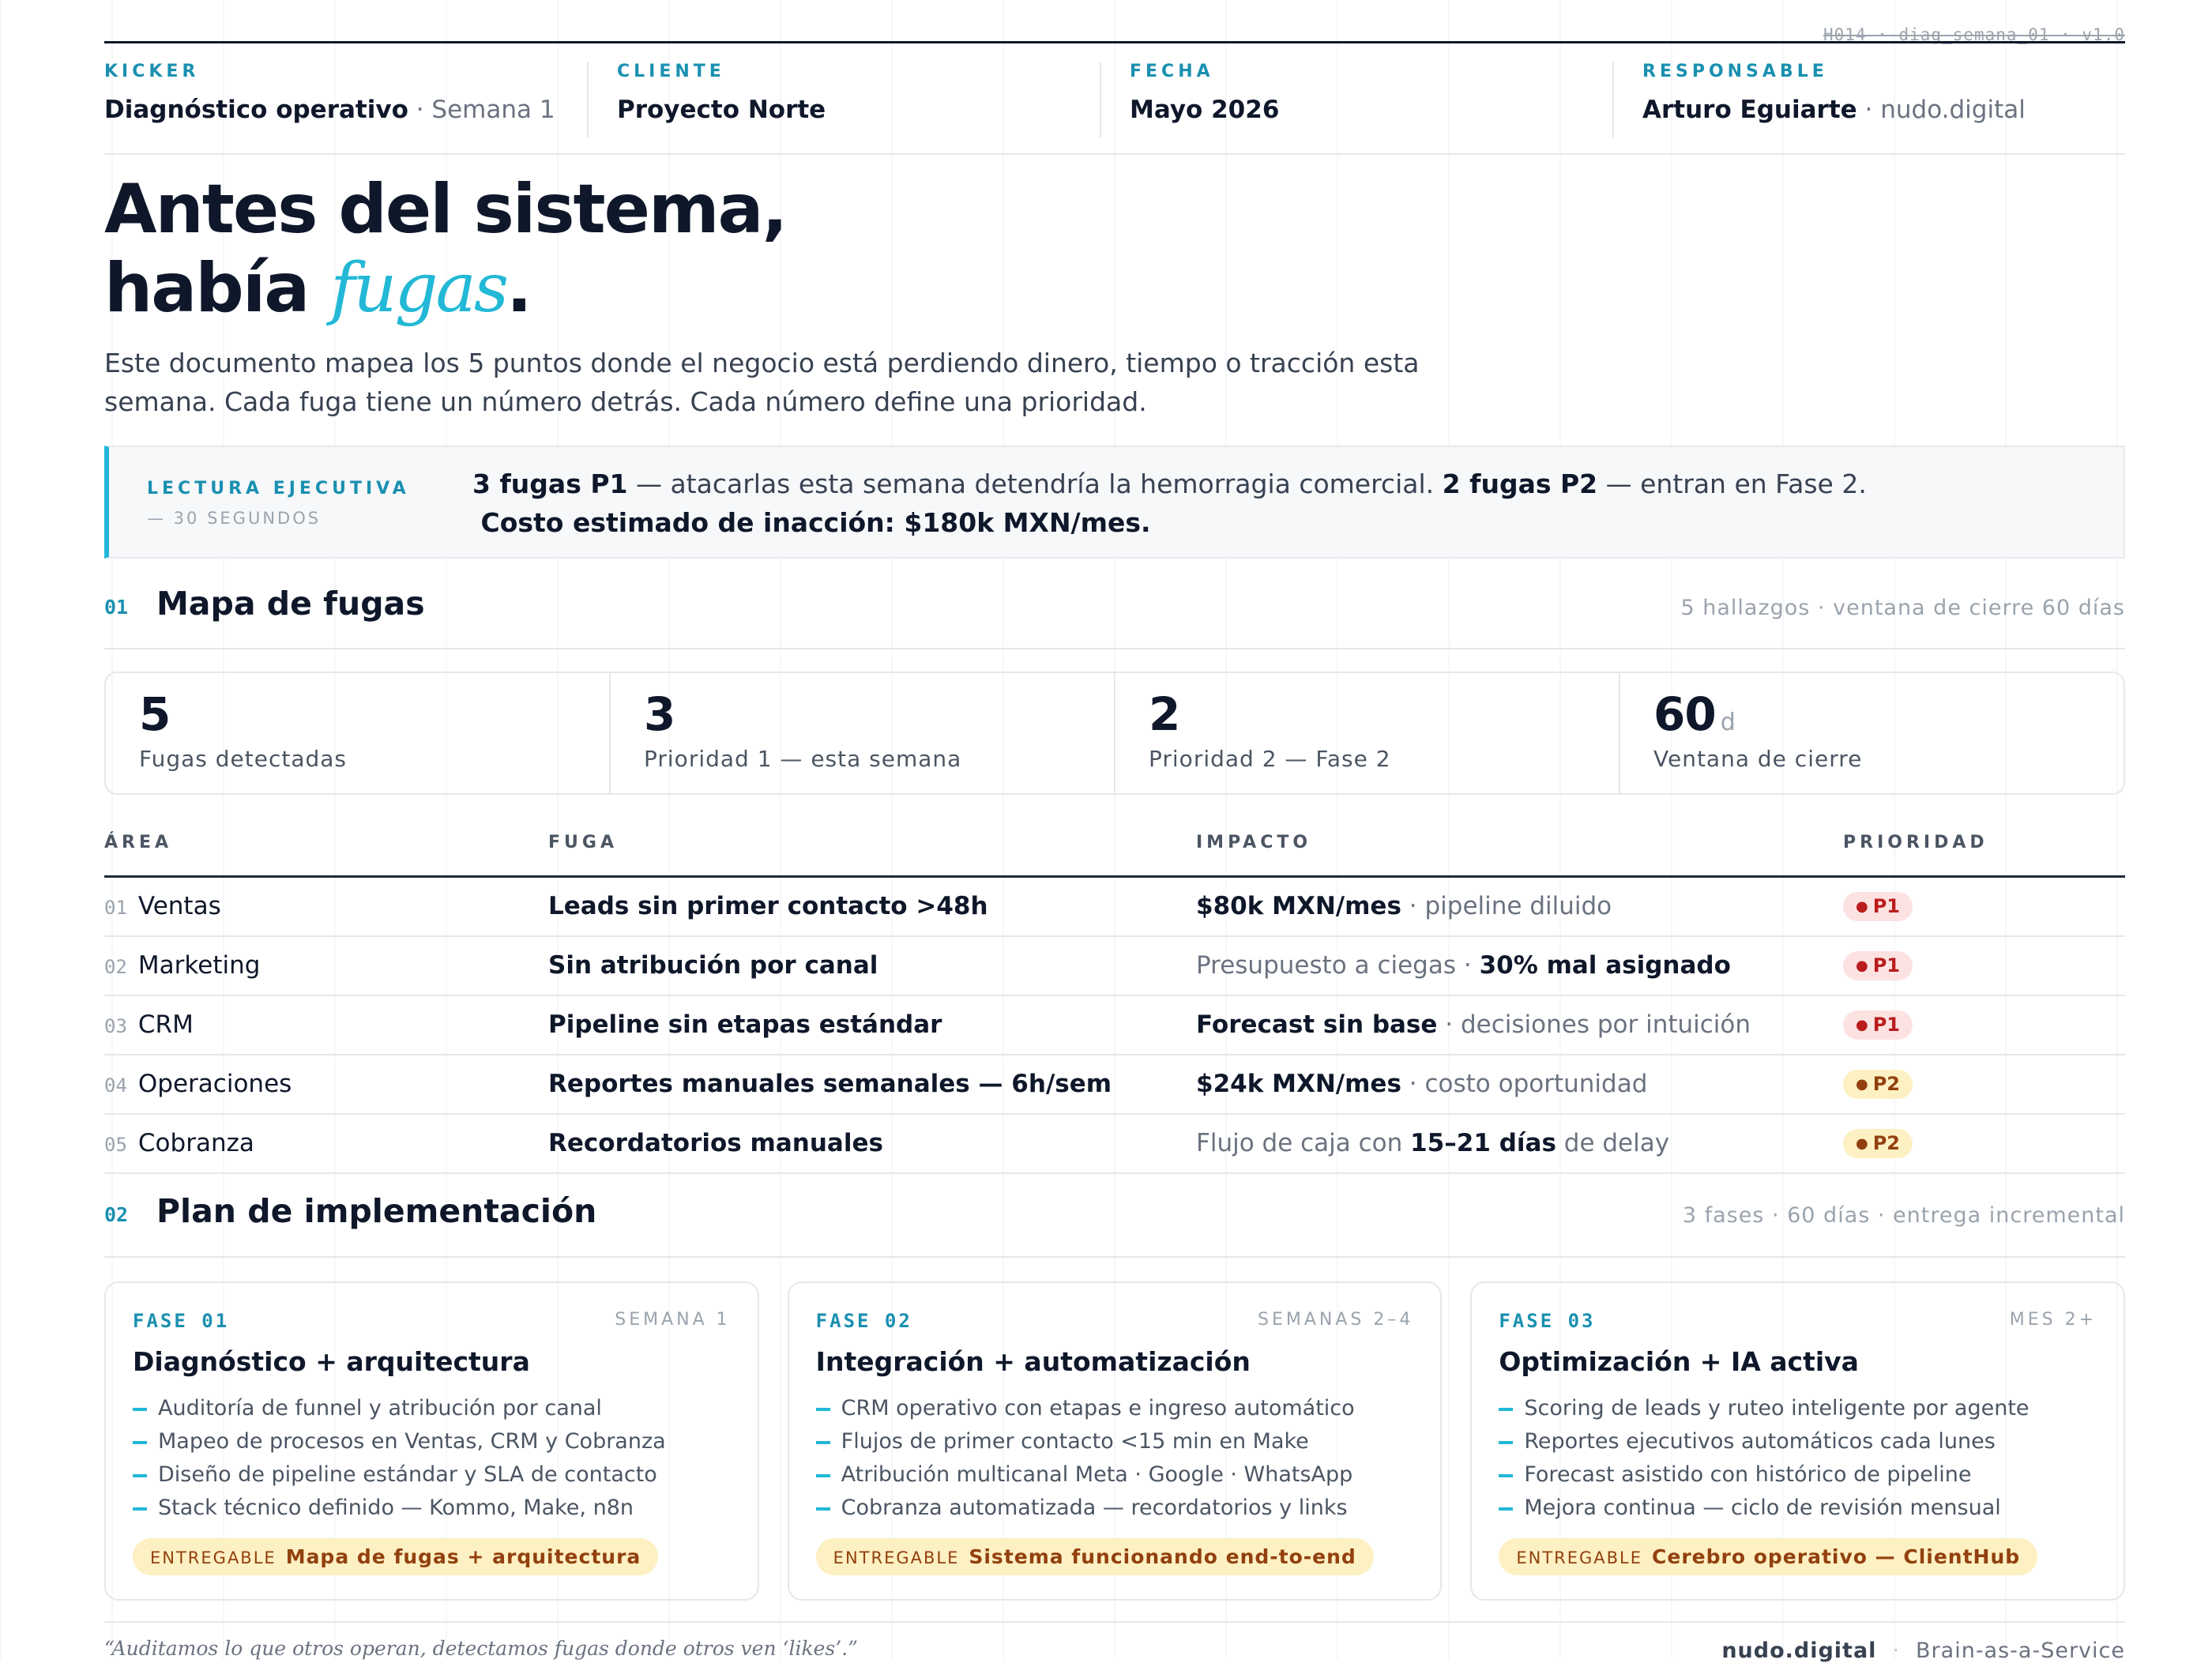  Describe the element at coordinates (1903, 1215) in the screenshot. I see `section-note: 3 fases · 60 días · entrega incremental` at that location.